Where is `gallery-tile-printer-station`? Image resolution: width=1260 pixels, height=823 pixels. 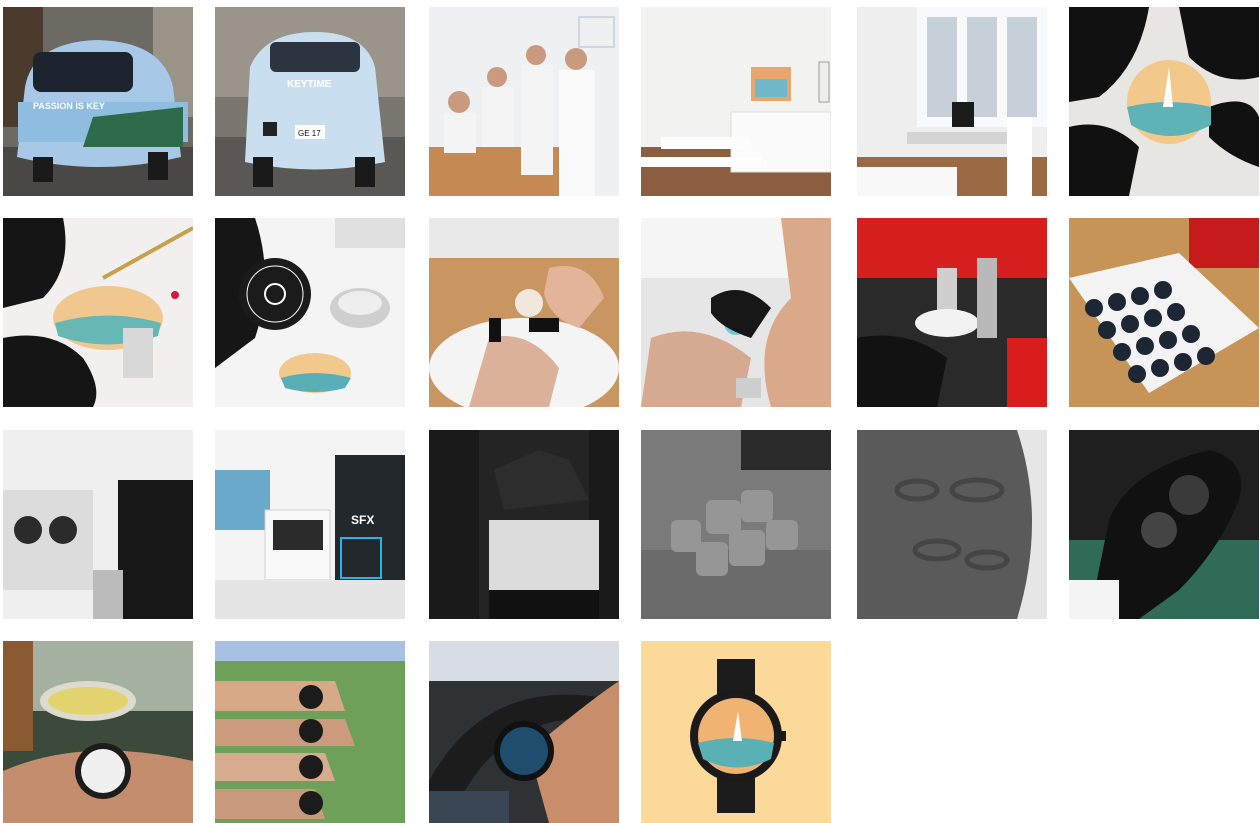 gallery-tile-printer-station is located at coordinates (98, 524).